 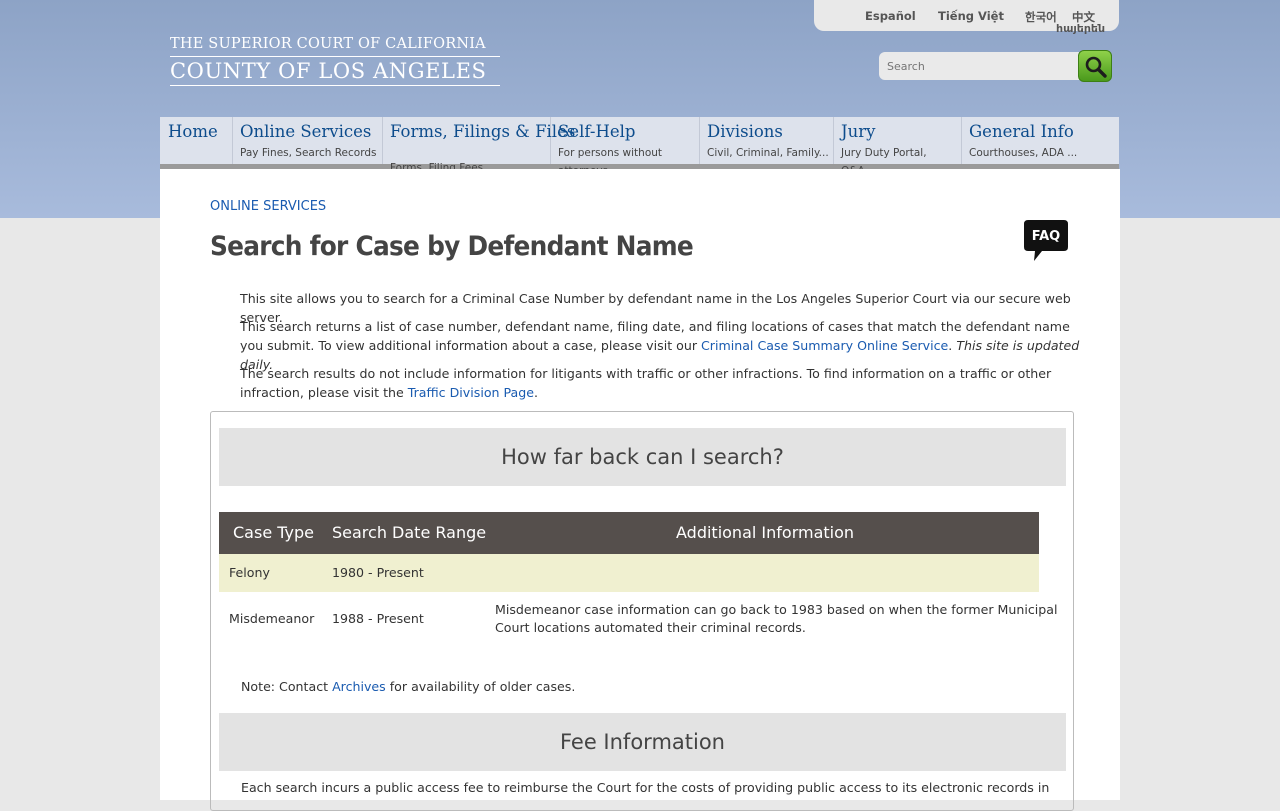 I want to click on search-back-heading: How far back can I search?, so click(x=642, y=457).